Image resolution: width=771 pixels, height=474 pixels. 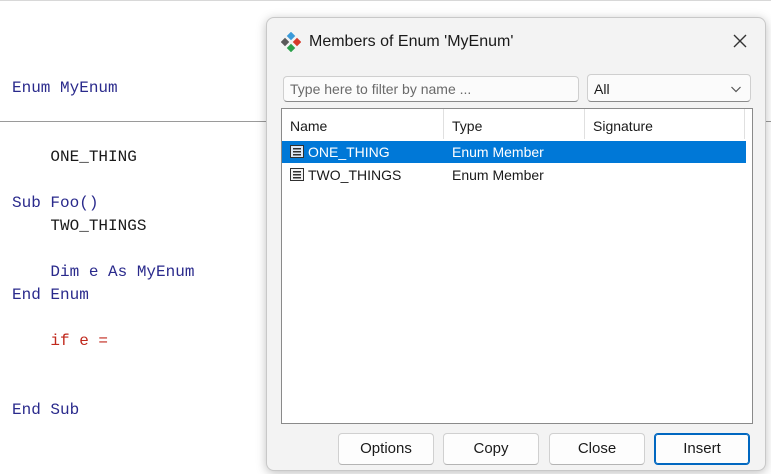 I want to click on member-name: ONE_THING, so click(x=349, y=152).